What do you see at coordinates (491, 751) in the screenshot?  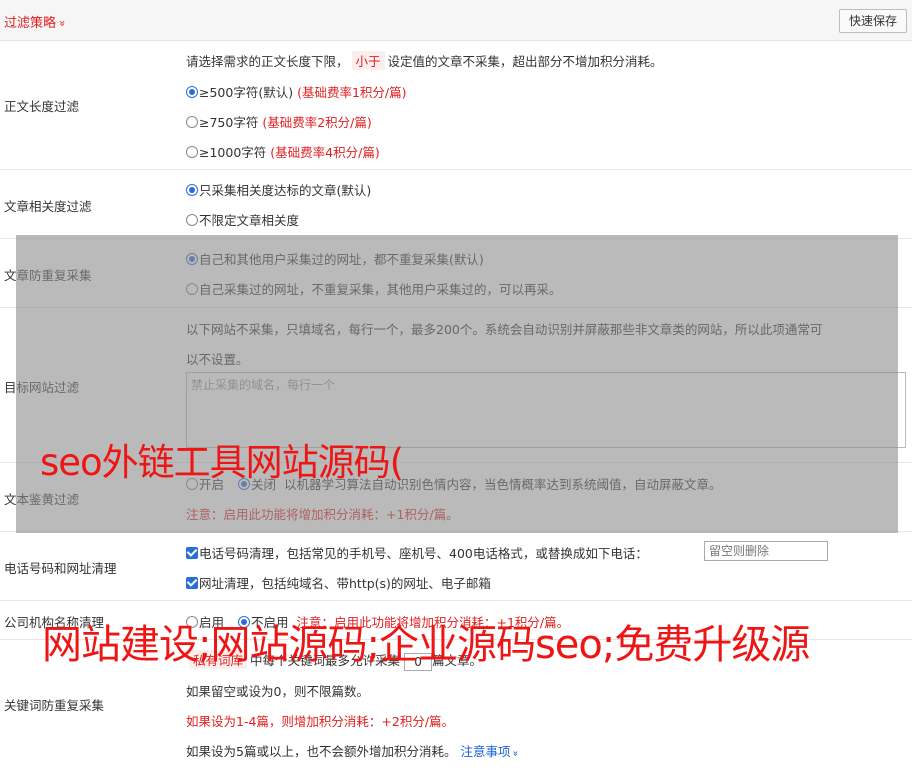 I see `notes-link: 注意事项»` at bounding box center [491, 751].